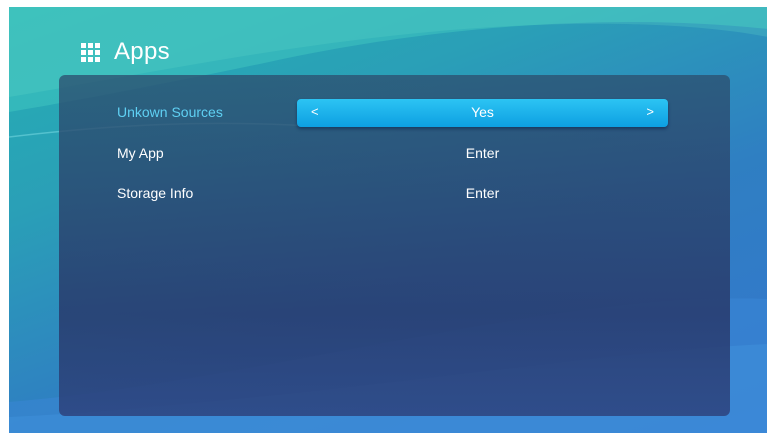 Image resolution: width=767 pixels, height=434 pixels. I want to click on setting-row-unknown-sources: Unkown Sources < Yes >, so click(394, 113).